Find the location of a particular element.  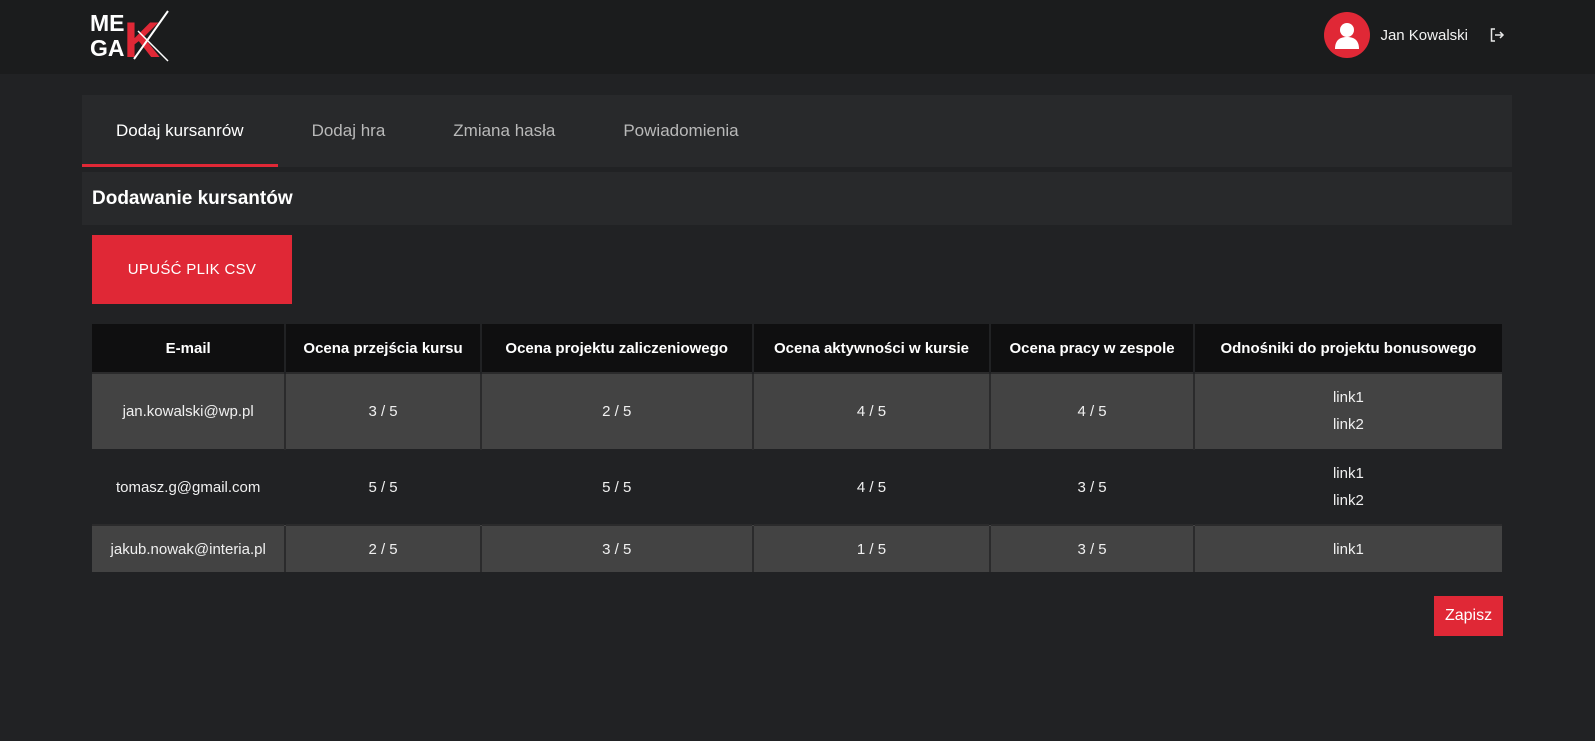

top-bar: ME GA K Jan Kowalski is located at coordinates (797, 37).